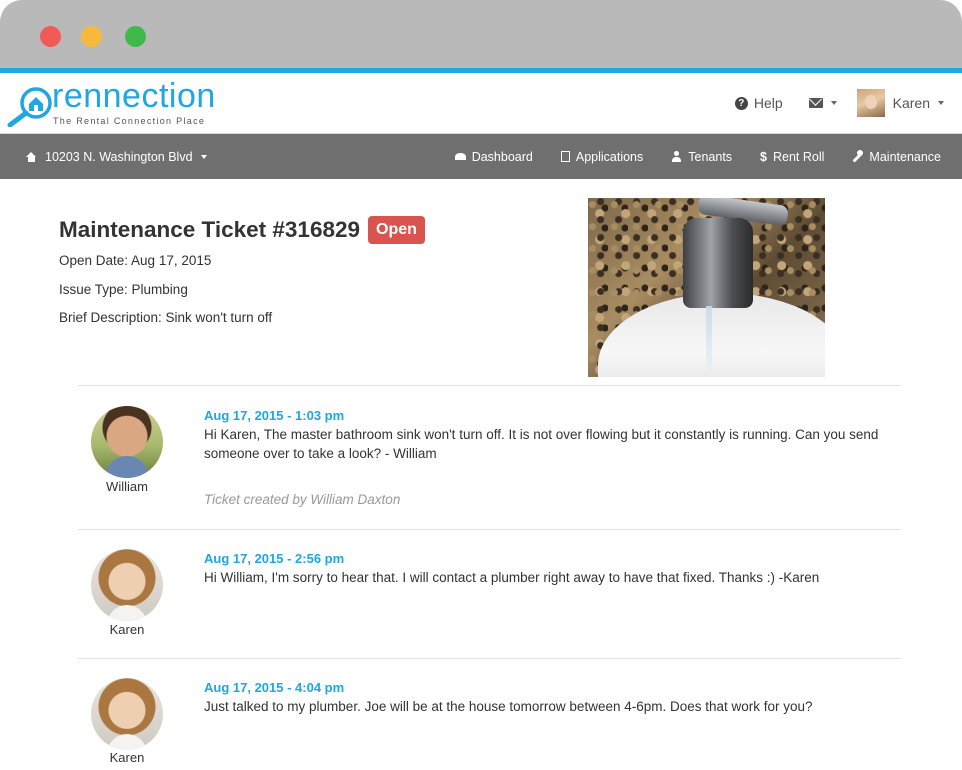 The image size is (962, 770). I want to click on dollar-icon: $, so click(763, 156).